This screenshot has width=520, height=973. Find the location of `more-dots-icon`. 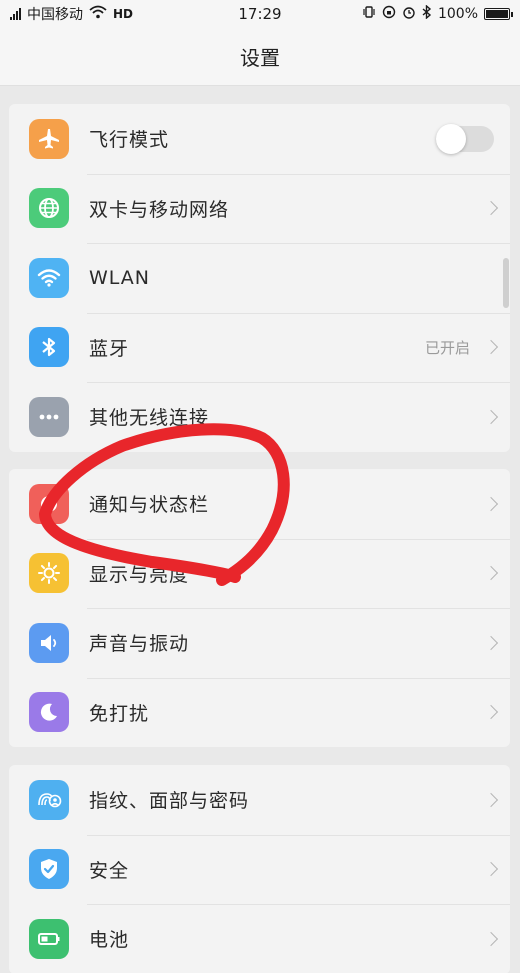

more-dots-icon is located at coordinates (49, 416).